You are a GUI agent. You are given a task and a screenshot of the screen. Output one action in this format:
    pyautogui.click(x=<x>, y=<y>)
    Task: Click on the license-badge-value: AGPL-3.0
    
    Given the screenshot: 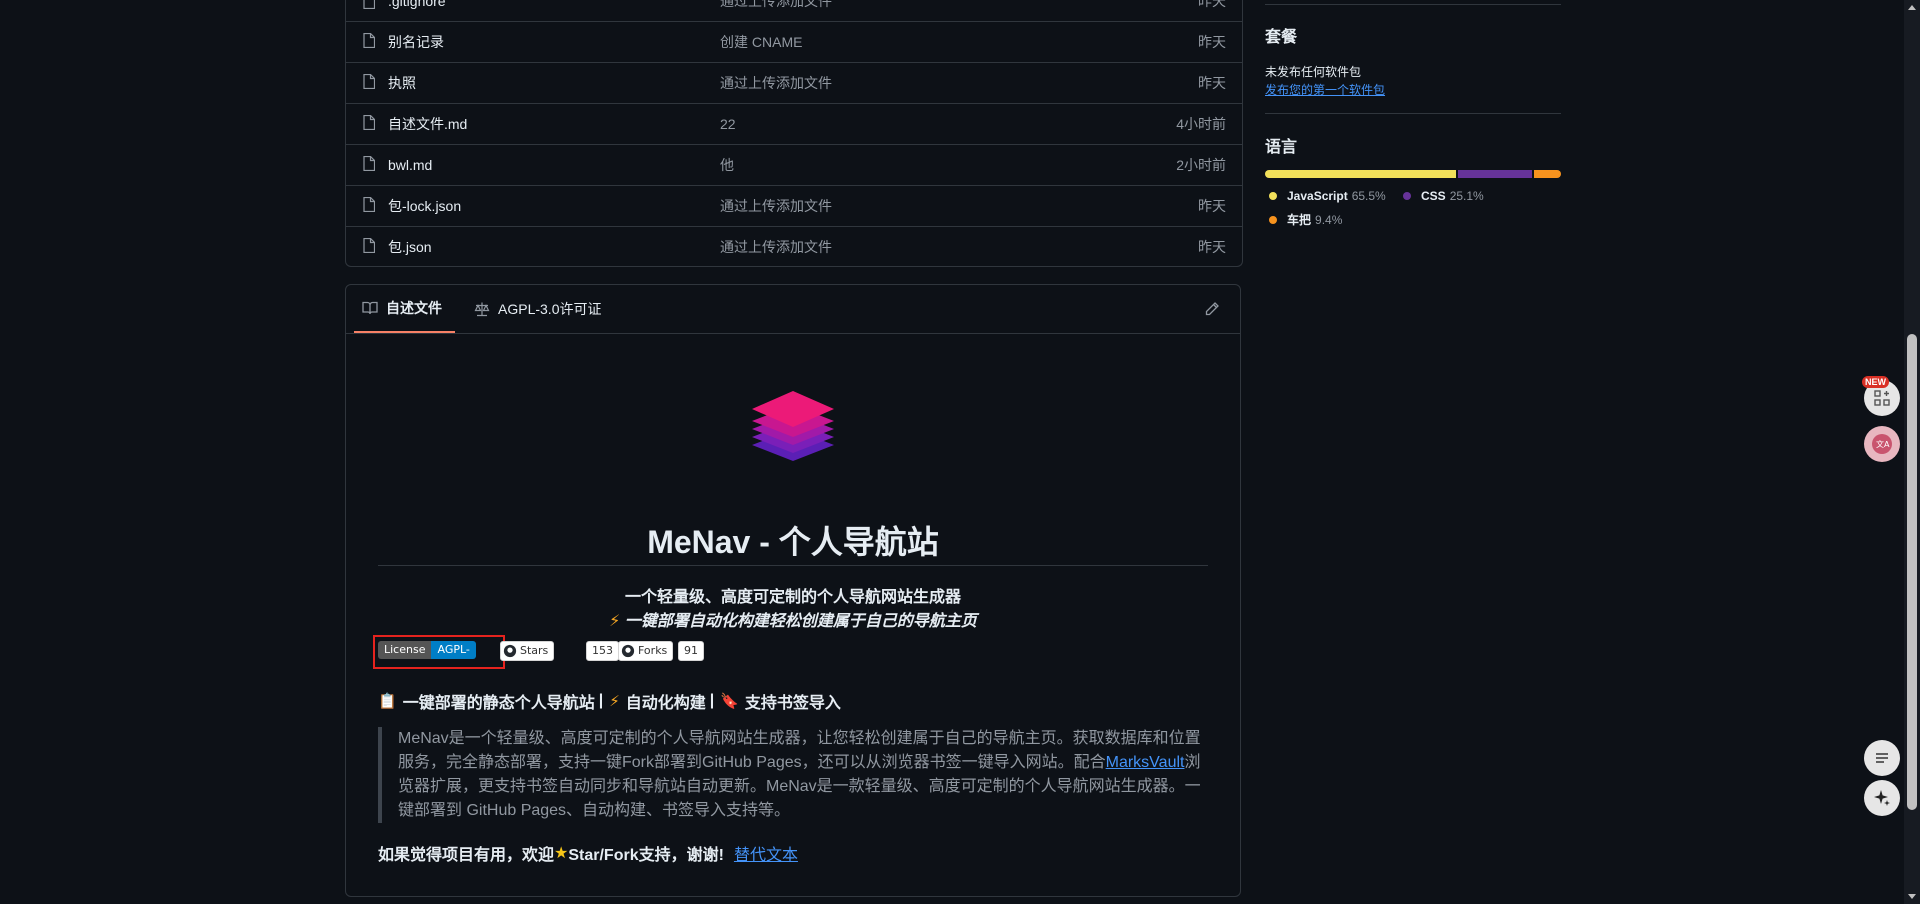 What is the action you would take?
    pyautogui.click(x=453, y=650)
    